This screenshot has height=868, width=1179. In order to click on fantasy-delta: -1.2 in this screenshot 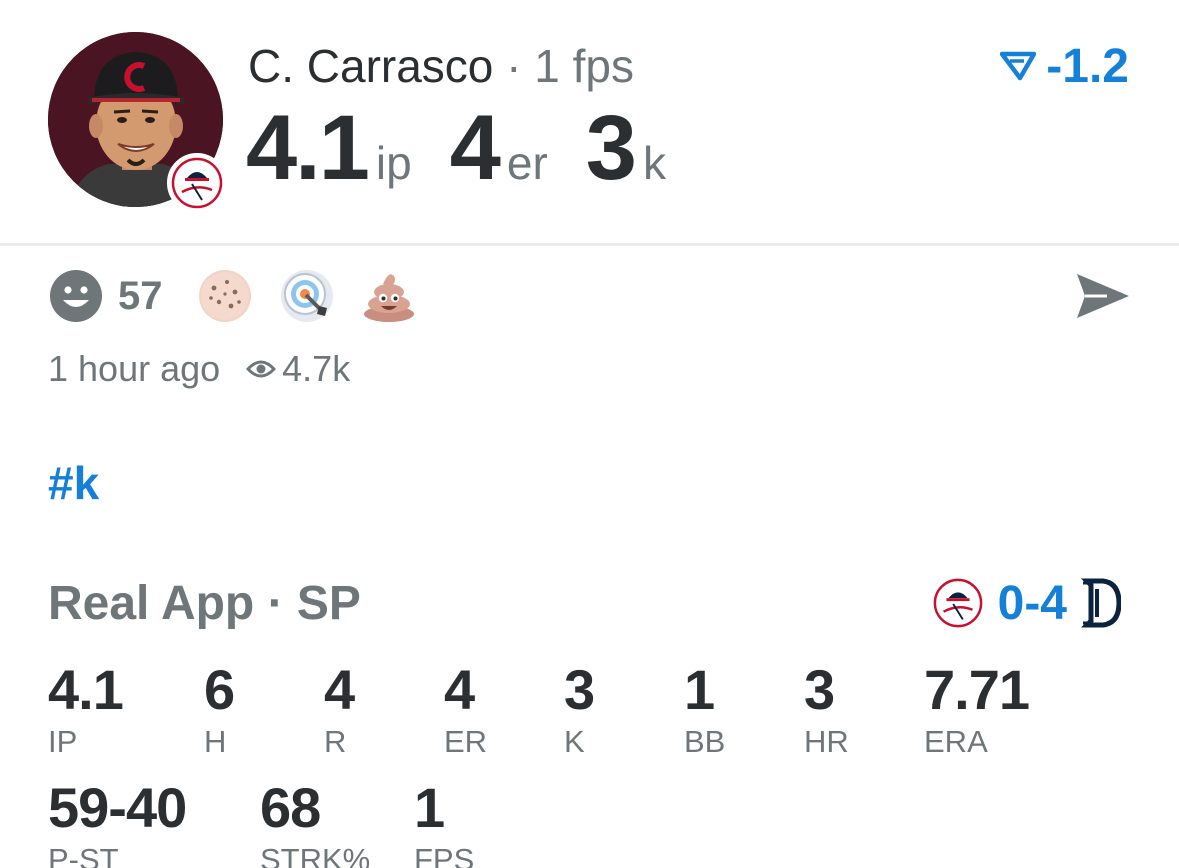, I will do `click(1064, 66)`.